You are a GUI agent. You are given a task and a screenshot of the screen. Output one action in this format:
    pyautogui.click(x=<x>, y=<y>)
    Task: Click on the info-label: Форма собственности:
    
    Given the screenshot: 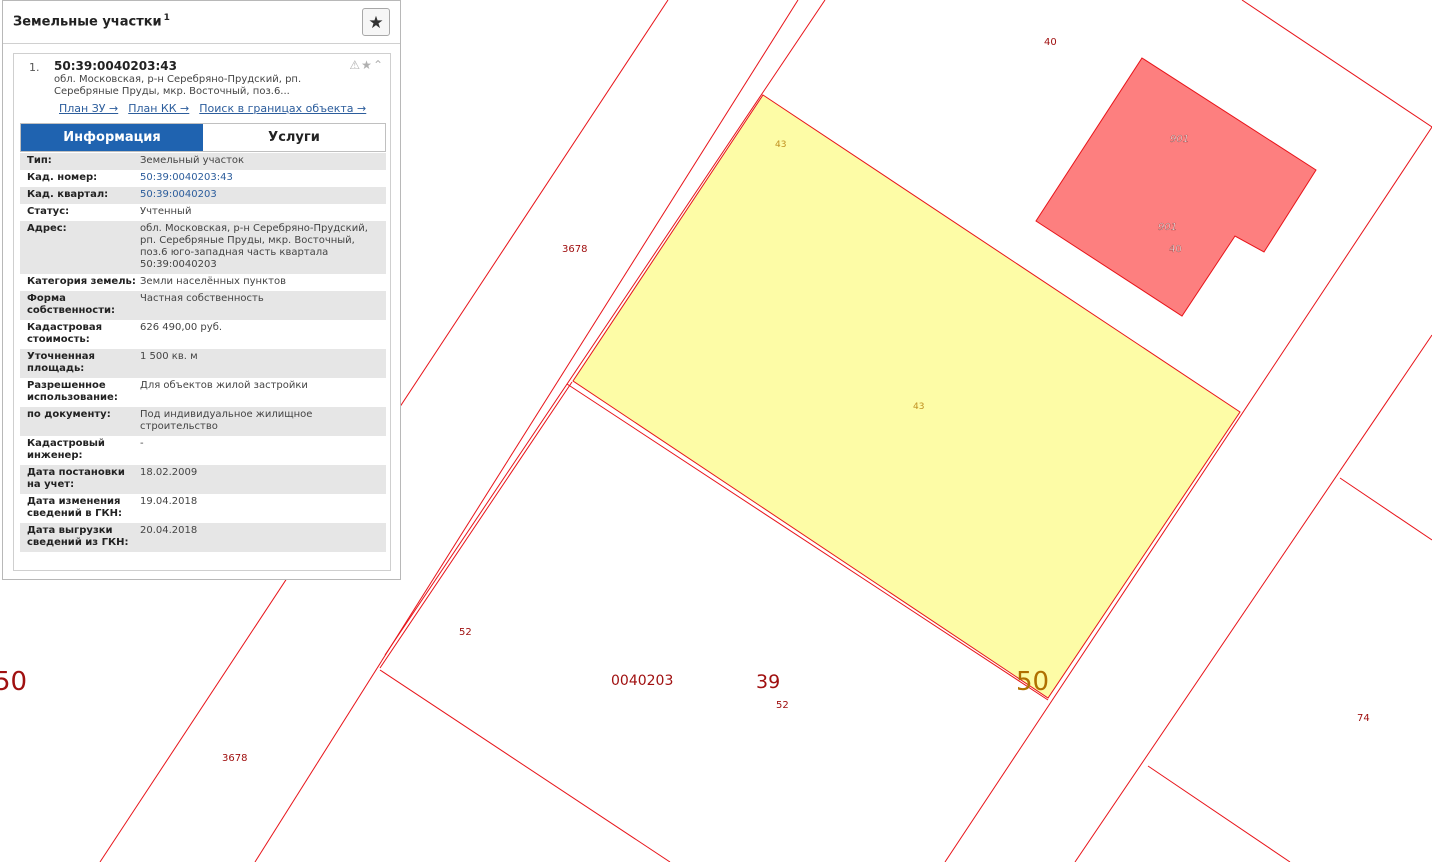 What is the action you would take?
    pyautogui.click(x=71, y=304)
    